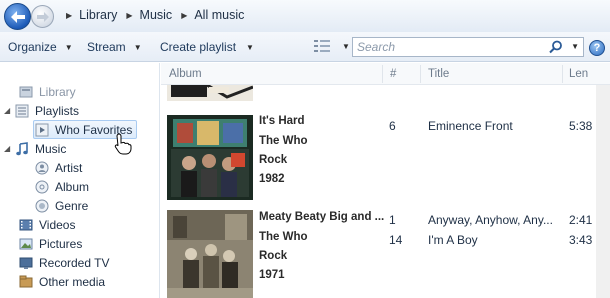 The height and width of the screenshot is (298, 610). I want to click on album-icon, so click(42, 187).